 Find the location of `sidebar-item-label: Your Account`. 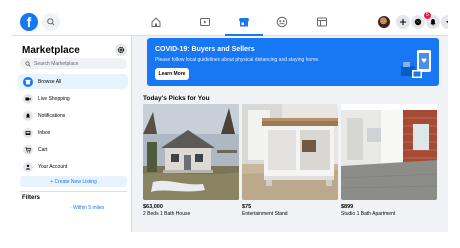

sidebar-item-label: Your Account is located at coordinates (53, 166).